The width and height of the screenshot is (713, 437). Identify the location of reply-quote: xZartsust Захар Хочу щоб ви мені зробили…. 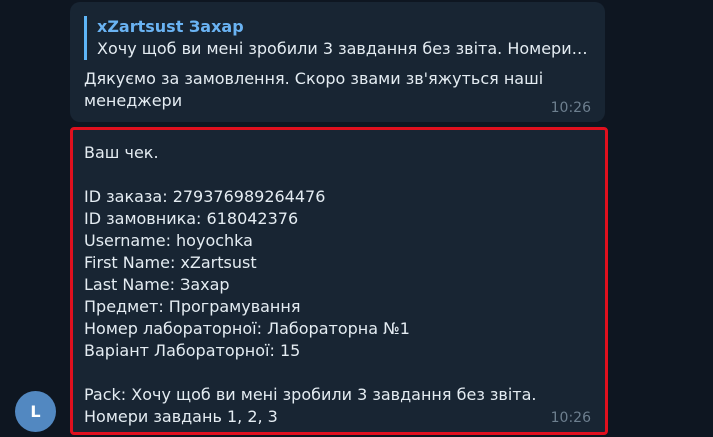
(337, 38).